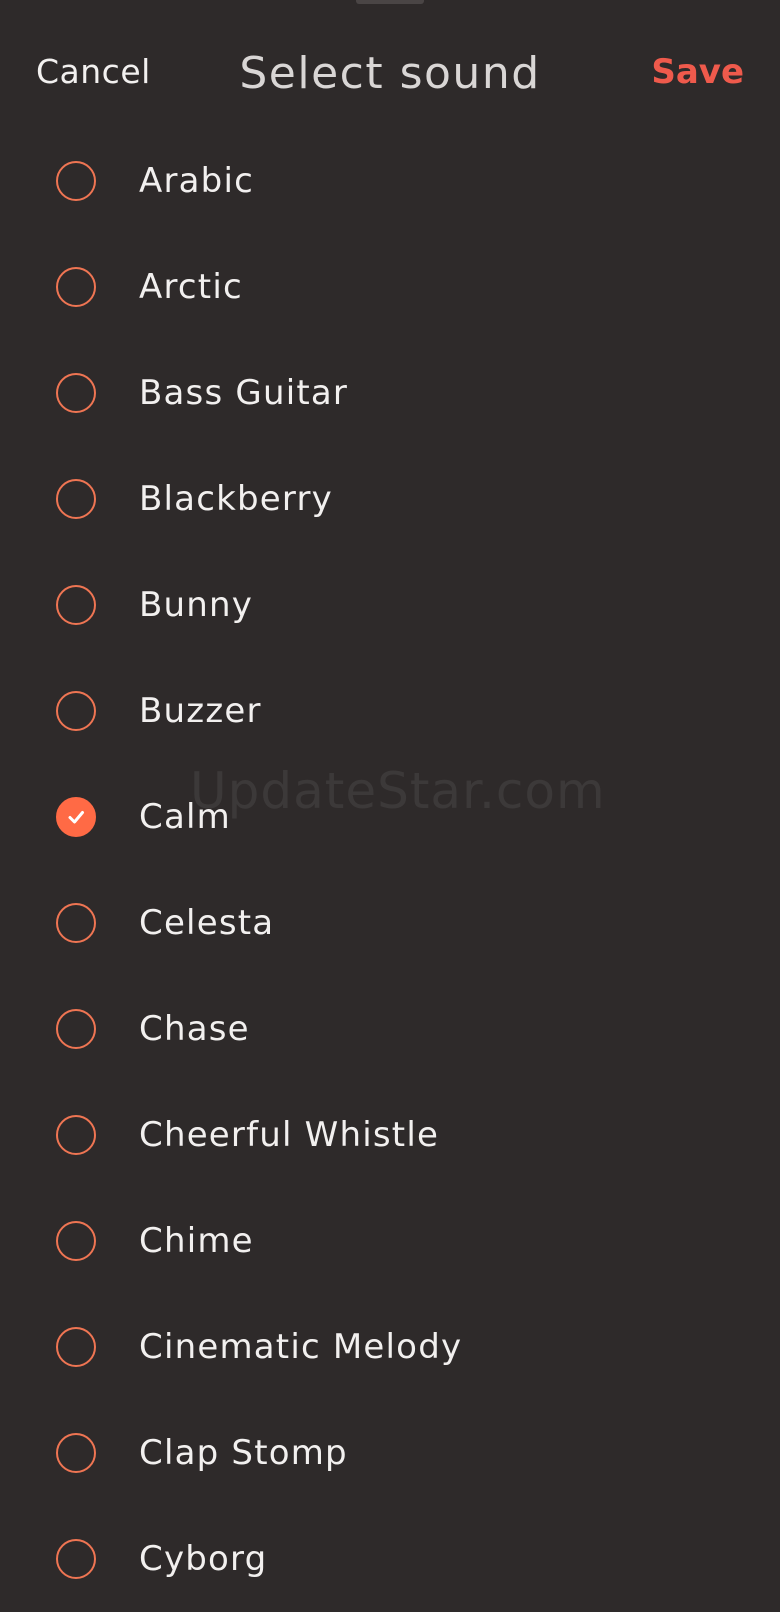 The height and width of the screenshot is (1612, 780). What do you see at coordinates (185, 817) in the screenshot?
I see `sound-option-label: Calm` at bounding box center [185, 817].